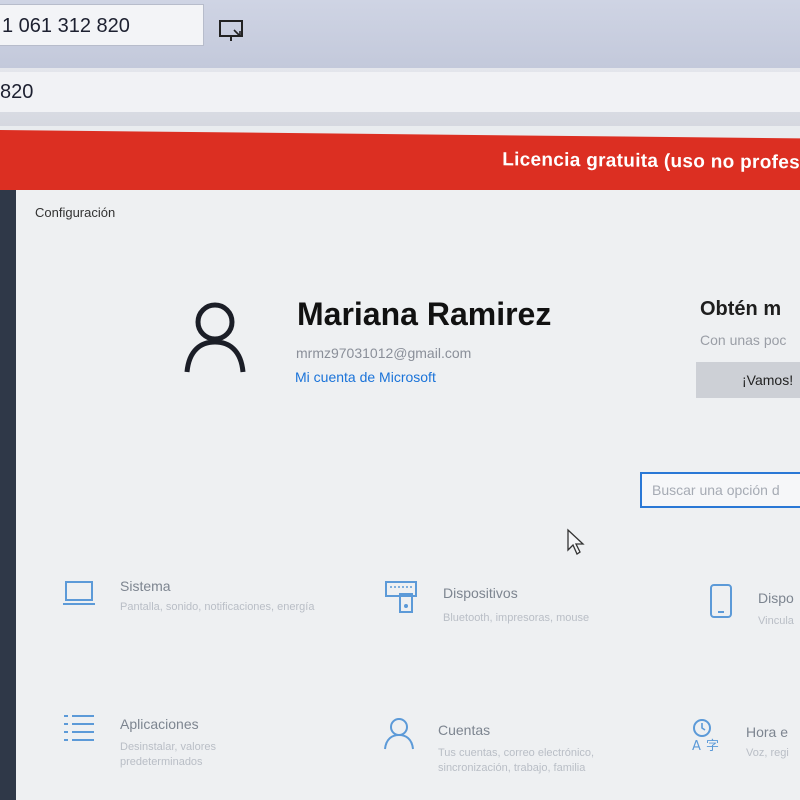 The height and width of the screenshot is (800, 800). Describe the element at coordinates (696, 745) in the screenshot. I see `svg-text: A` at that location.